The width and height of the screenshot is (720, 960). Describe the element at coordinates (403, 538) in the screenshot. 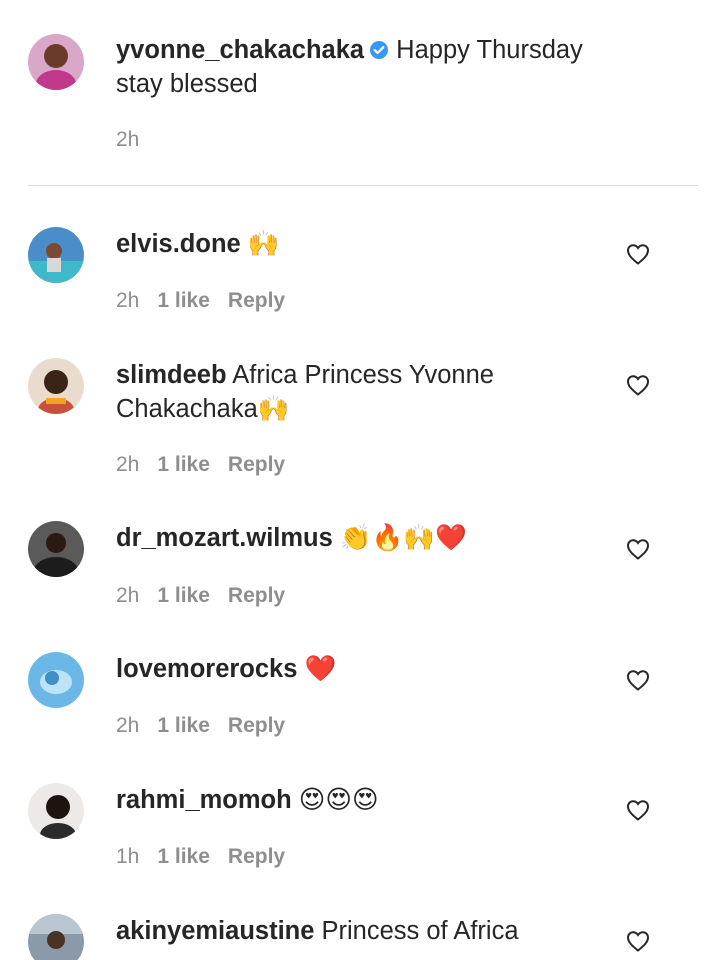

I see `comment-text: 👏🔥🙌❤️` at that location.